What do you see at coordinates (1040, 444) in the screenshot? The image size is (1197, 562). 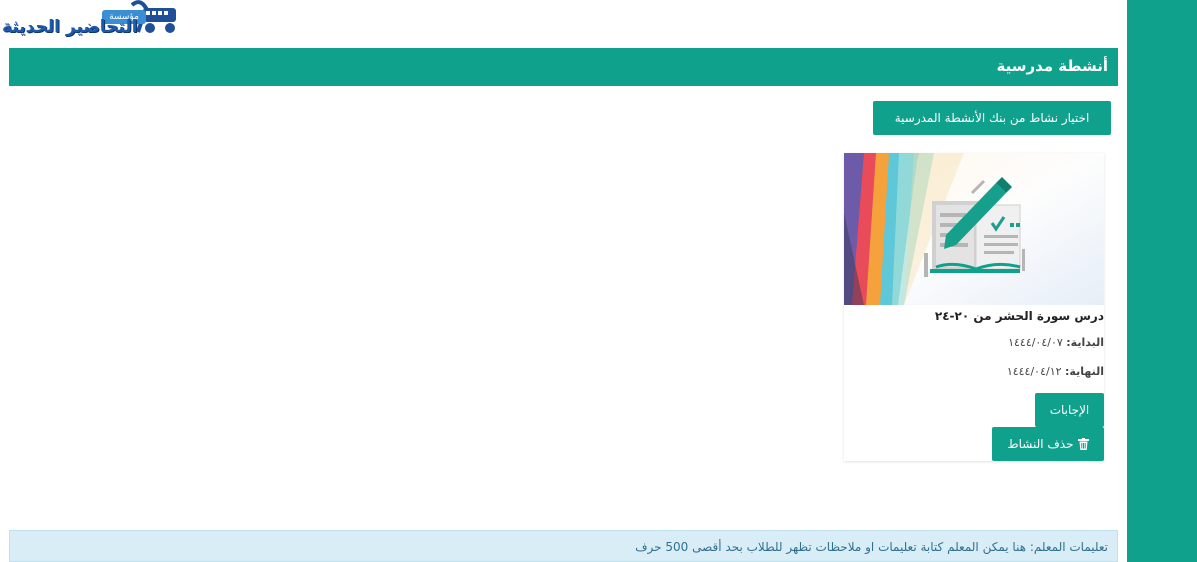 I see `delete-activity-label: حذف النشاط` at bounding box center [1040, 444].